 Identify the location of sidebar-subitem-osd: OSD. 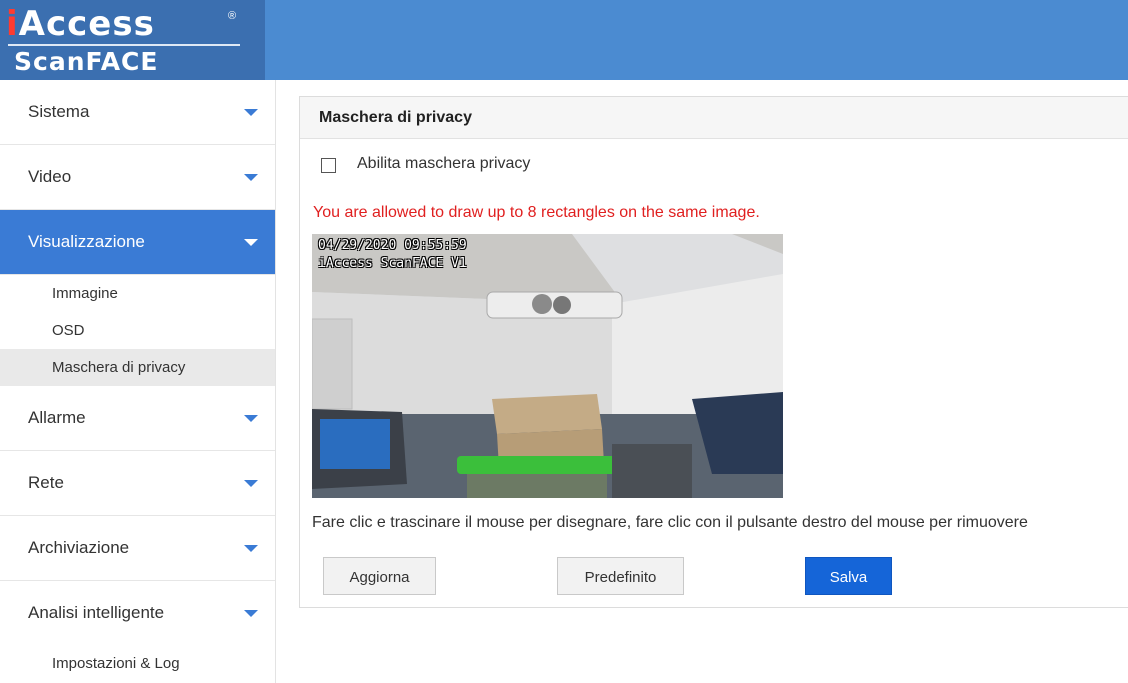
(137, 330).